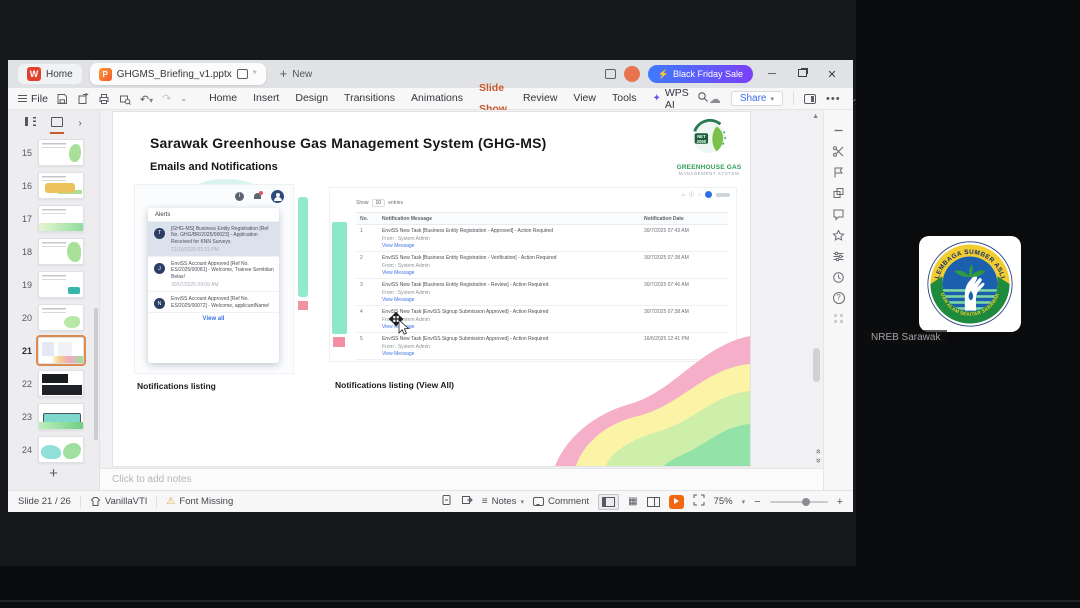  What do you see at coordinates (819, 451) in the screenshot?
I see `previous-slide-button: «` at bounding box center [819, 451].